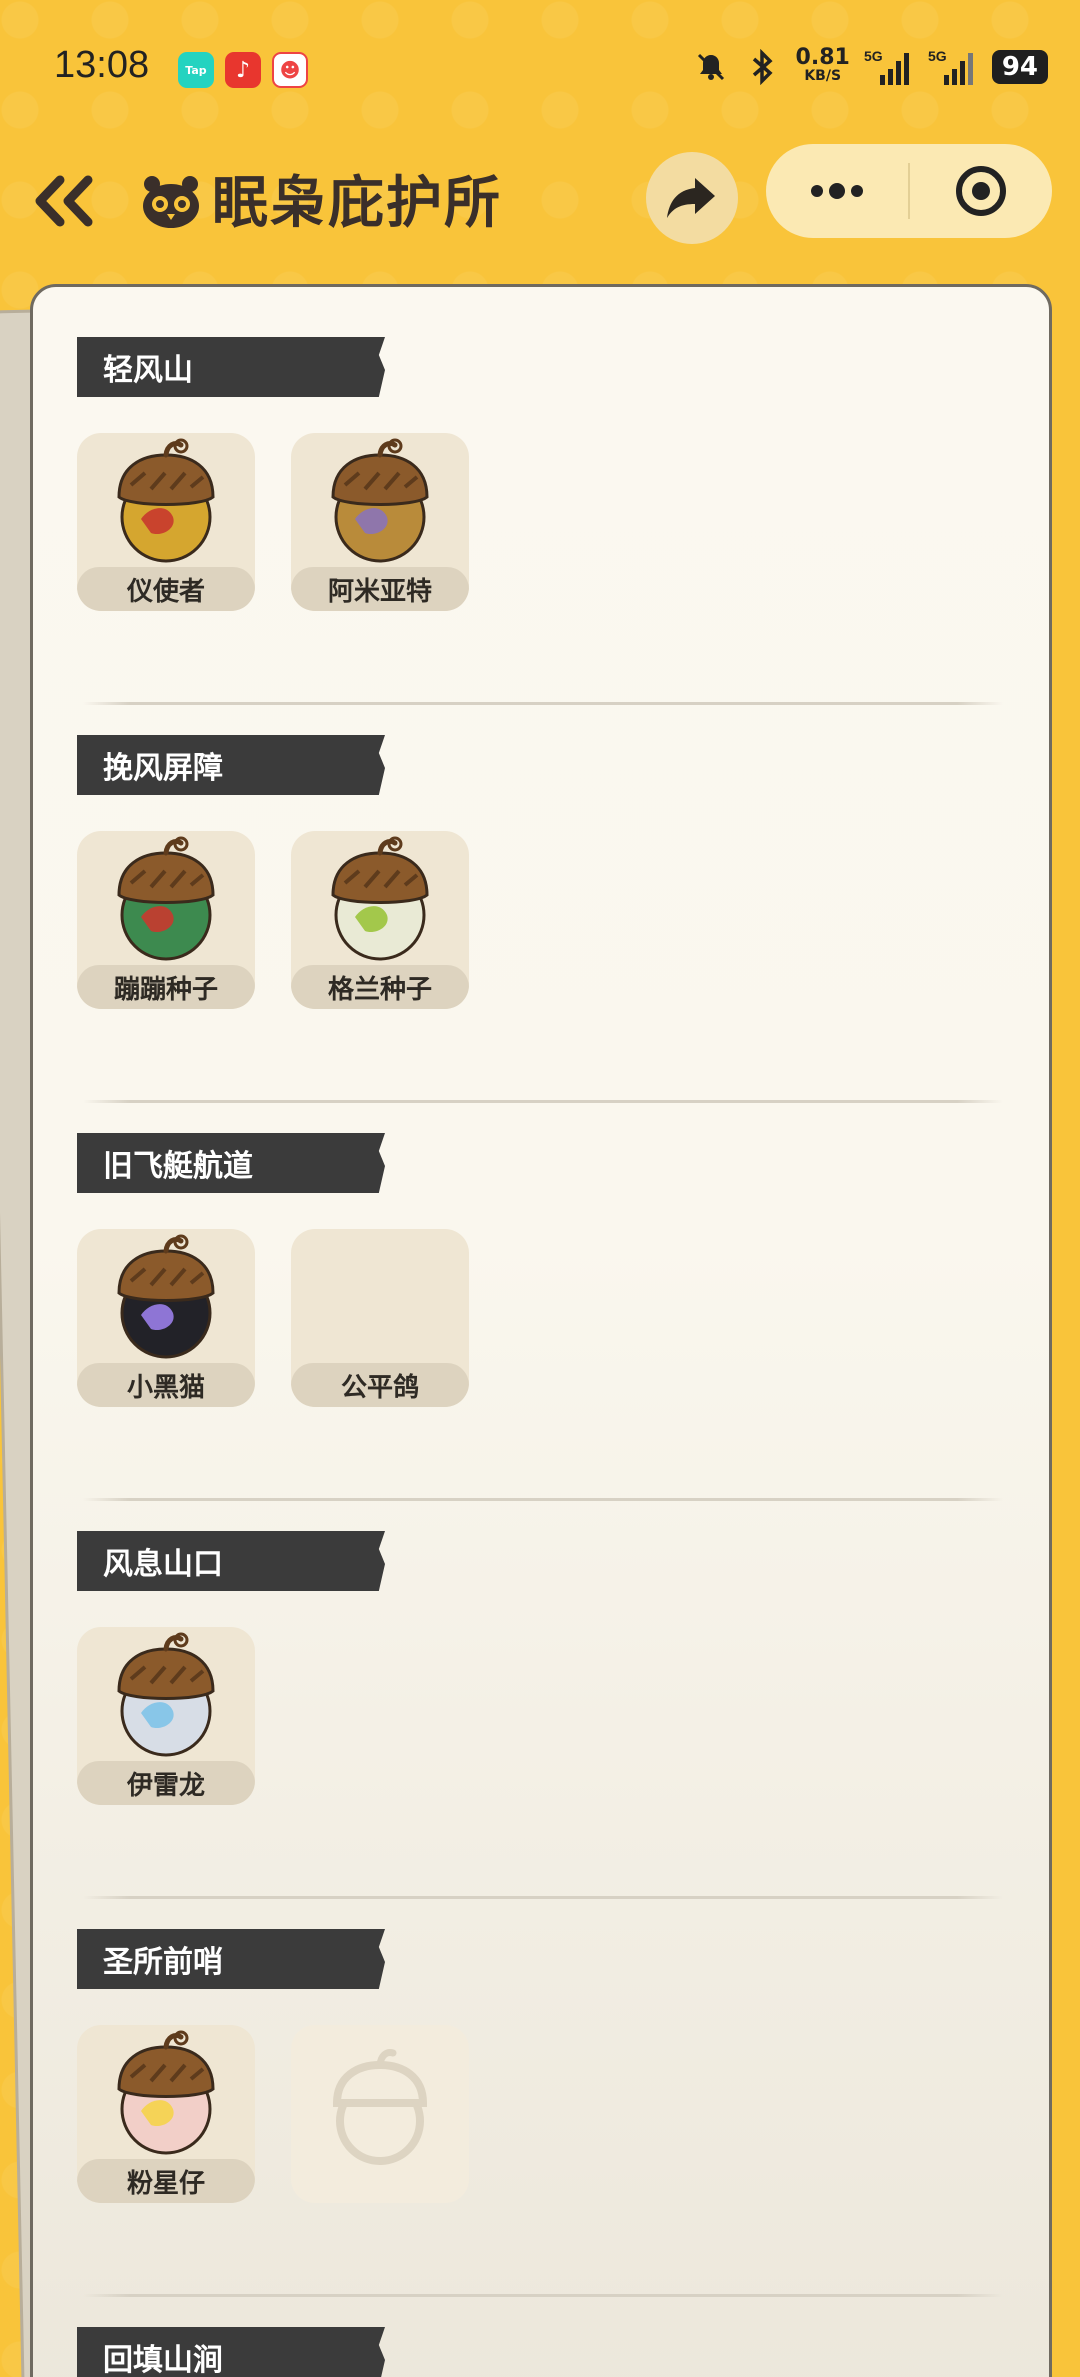 The image size is (1080, 2377). Describe the element at coordinates (380, 2107) in the screenshot. I see `locked-acorn-outline-icon` at that location.